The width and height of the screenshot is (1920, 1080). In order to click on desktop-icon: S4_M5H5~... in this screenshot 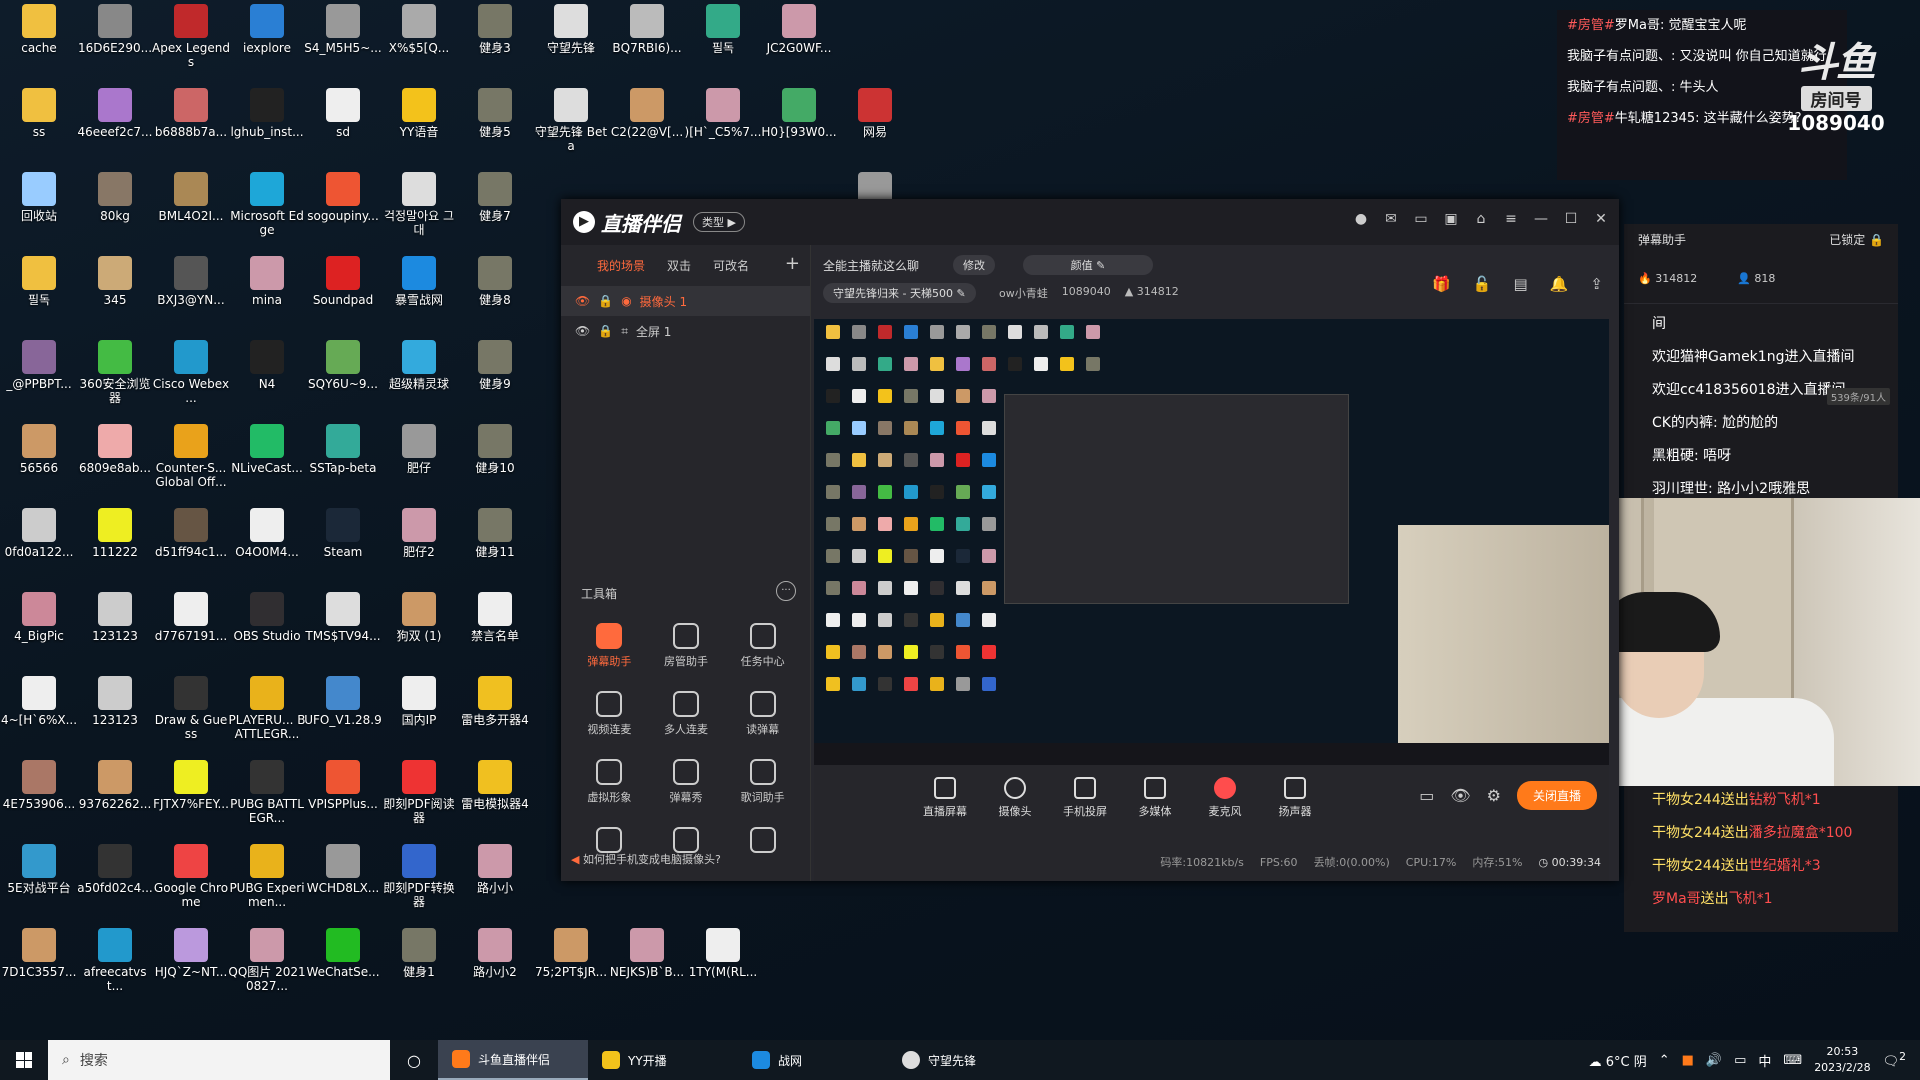, I will do `click(343, 42)`.